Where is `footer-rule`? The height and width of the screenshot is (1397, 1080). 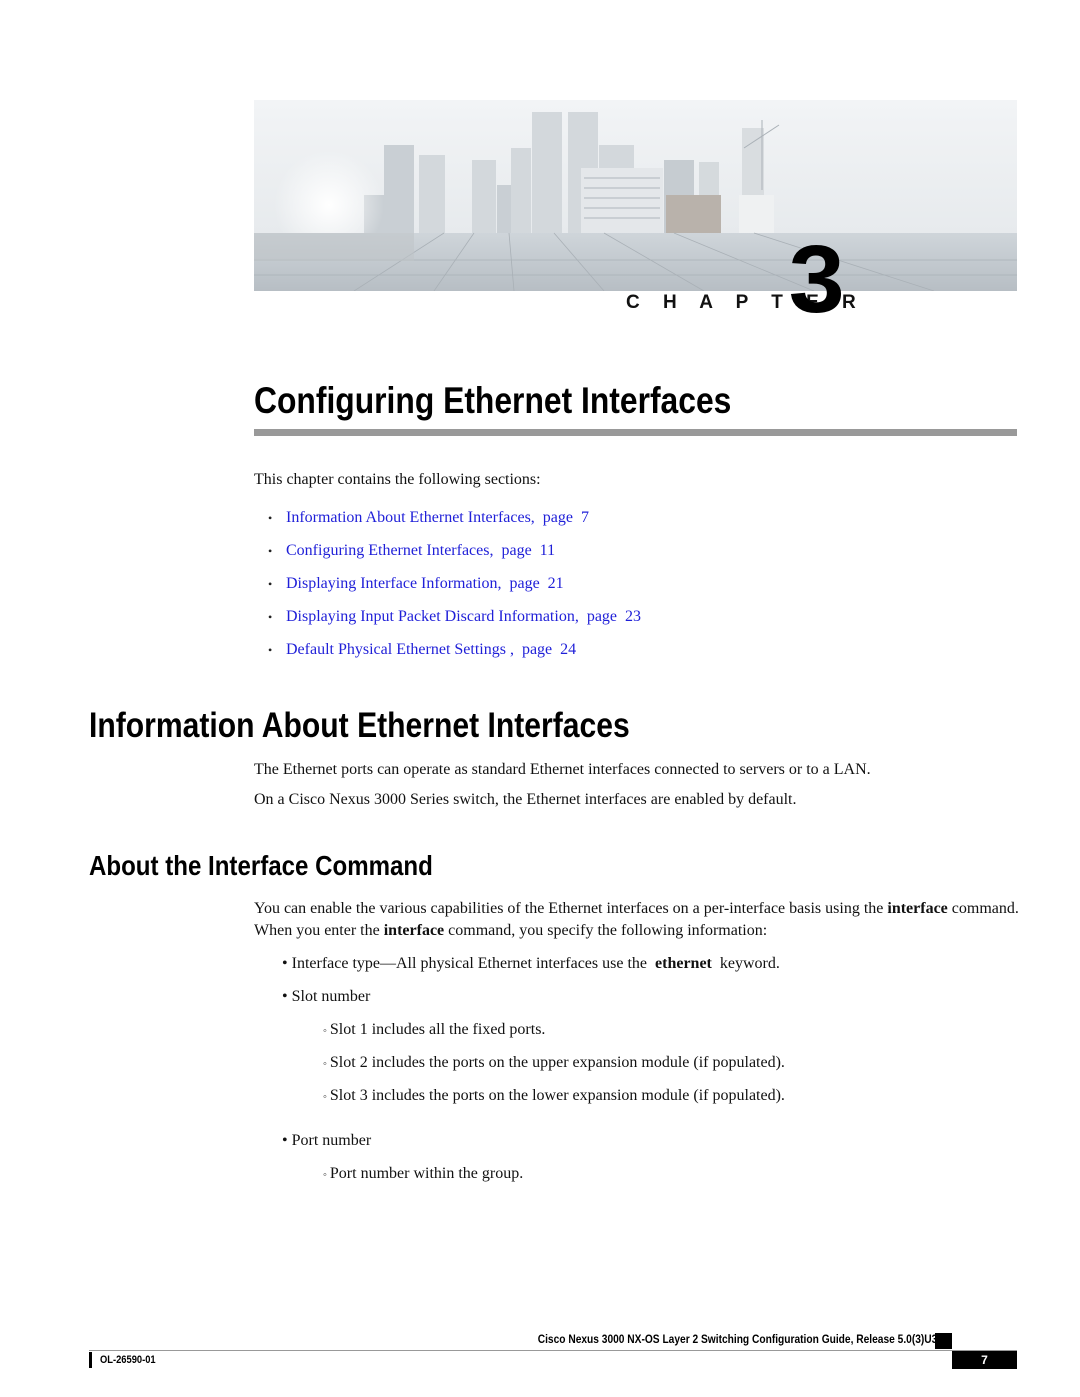 footer-rule is located at coordinates (553, 1350).